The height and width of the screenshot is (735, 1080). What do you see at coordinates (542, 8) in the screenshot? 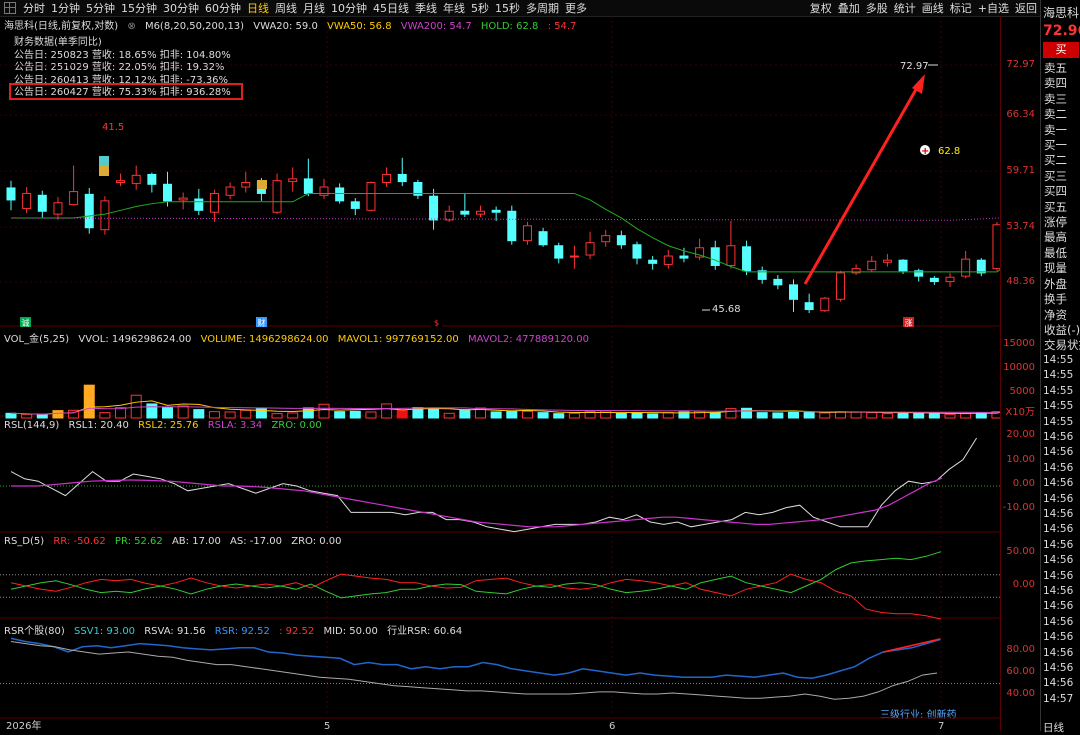
I see `period-tab: 多周期` at bounding box center [542, 8].